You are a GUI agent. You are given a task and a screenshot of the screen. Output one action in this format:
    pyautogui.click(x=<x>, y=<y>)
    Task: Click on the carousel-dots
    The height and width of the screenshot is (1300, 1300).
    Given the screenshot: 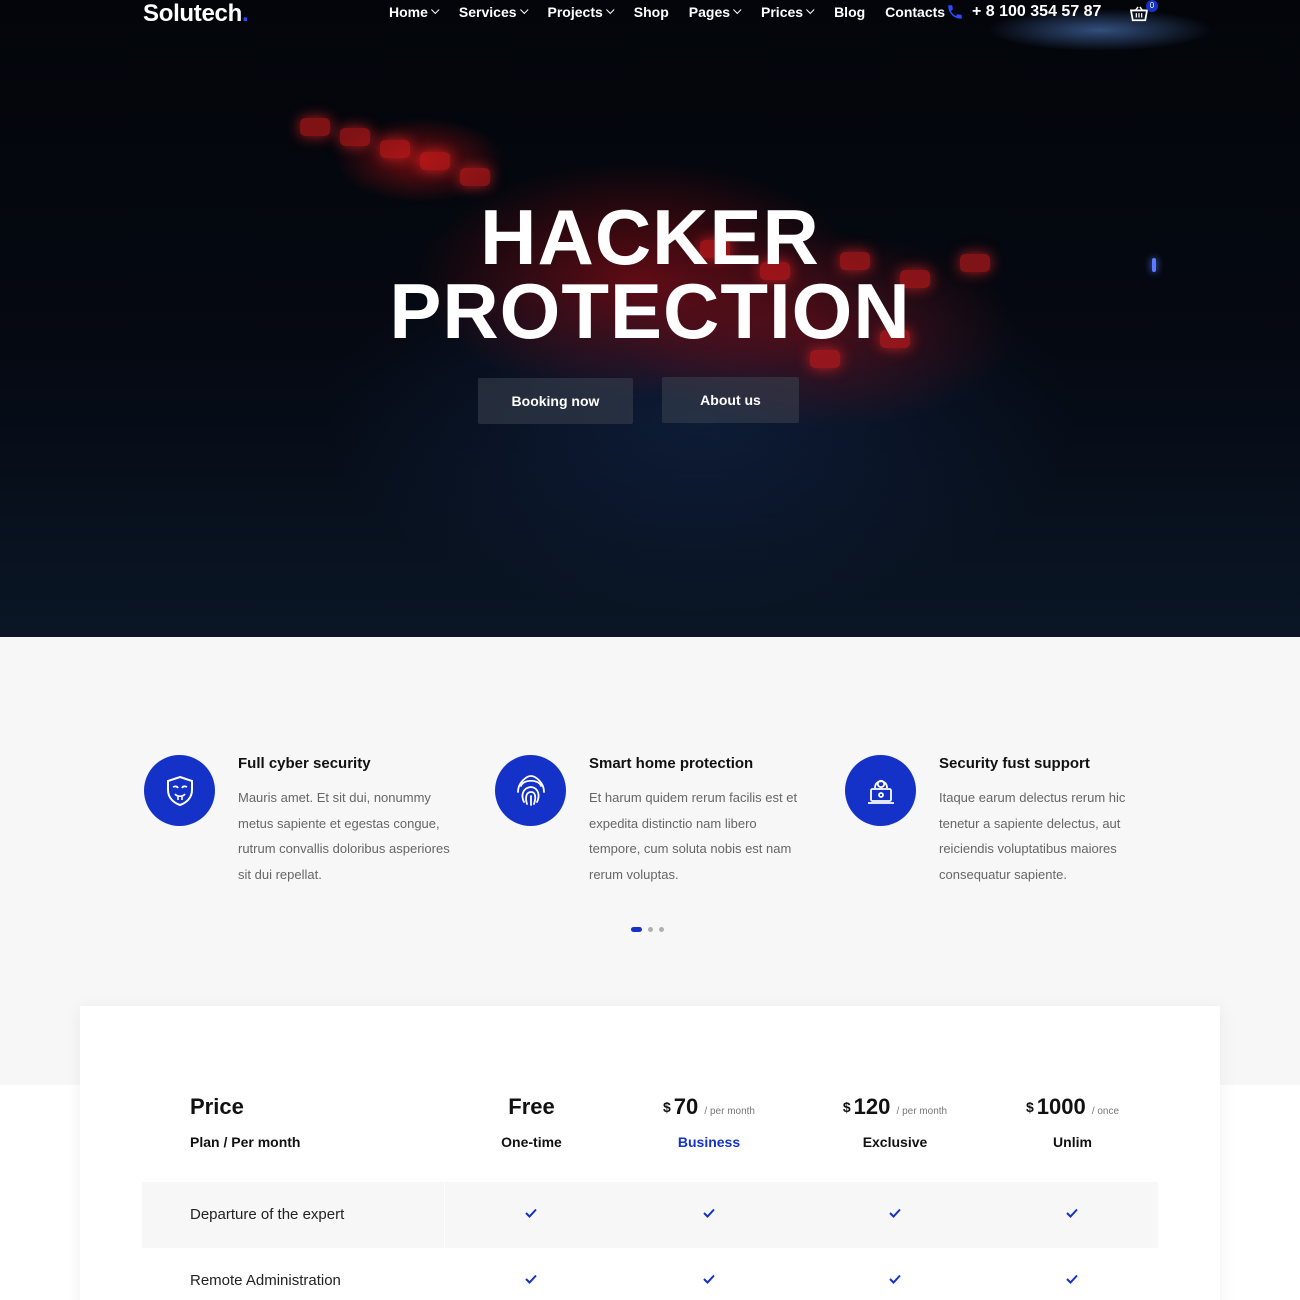 What is the action you would take?
    pyautogui.click(x=647, y=929)
    